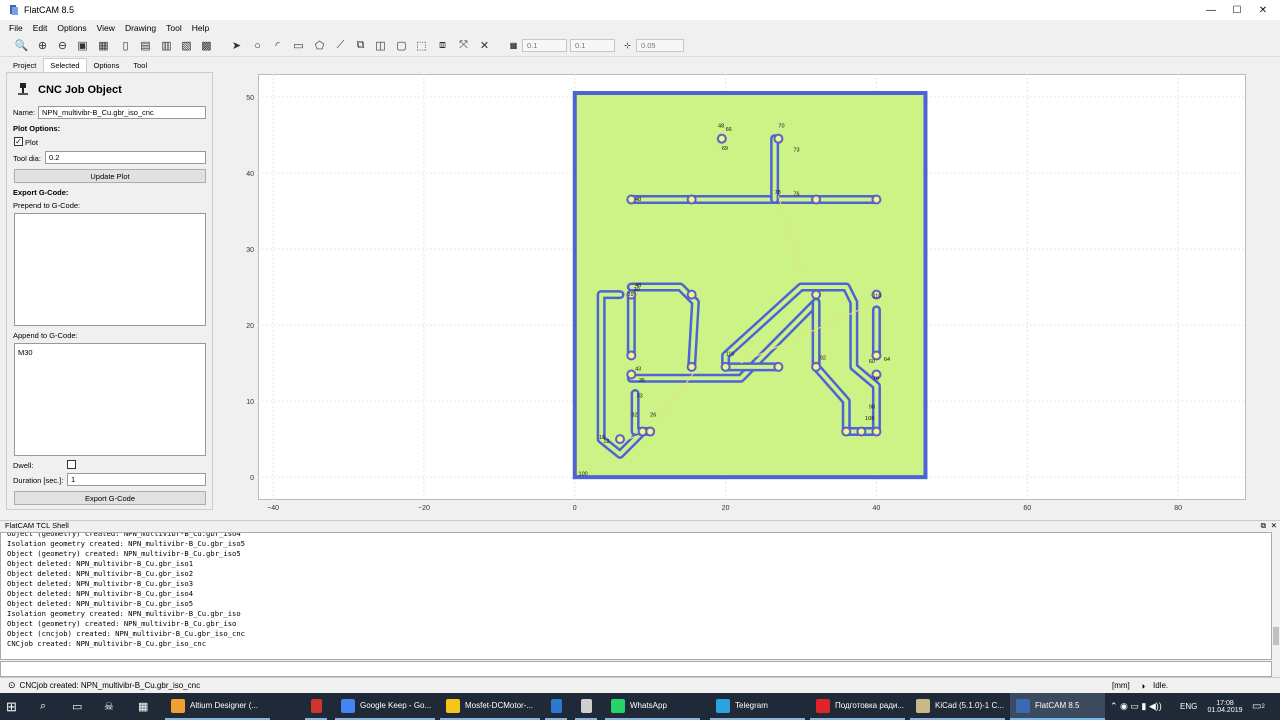  What do you see at coordinates (277, 45) in the screenshot?
I see `arc-icon: ◜` at bounding box center [277, 45].